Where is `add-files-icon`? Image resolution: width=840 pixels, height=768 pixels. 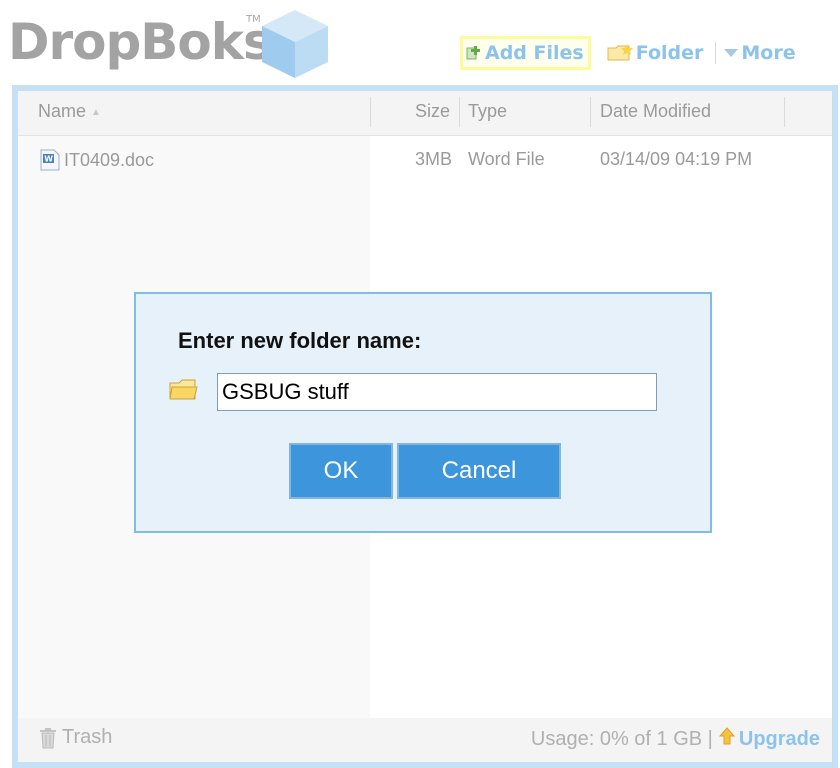
add-files-icon is located at coordinates (473, 53).